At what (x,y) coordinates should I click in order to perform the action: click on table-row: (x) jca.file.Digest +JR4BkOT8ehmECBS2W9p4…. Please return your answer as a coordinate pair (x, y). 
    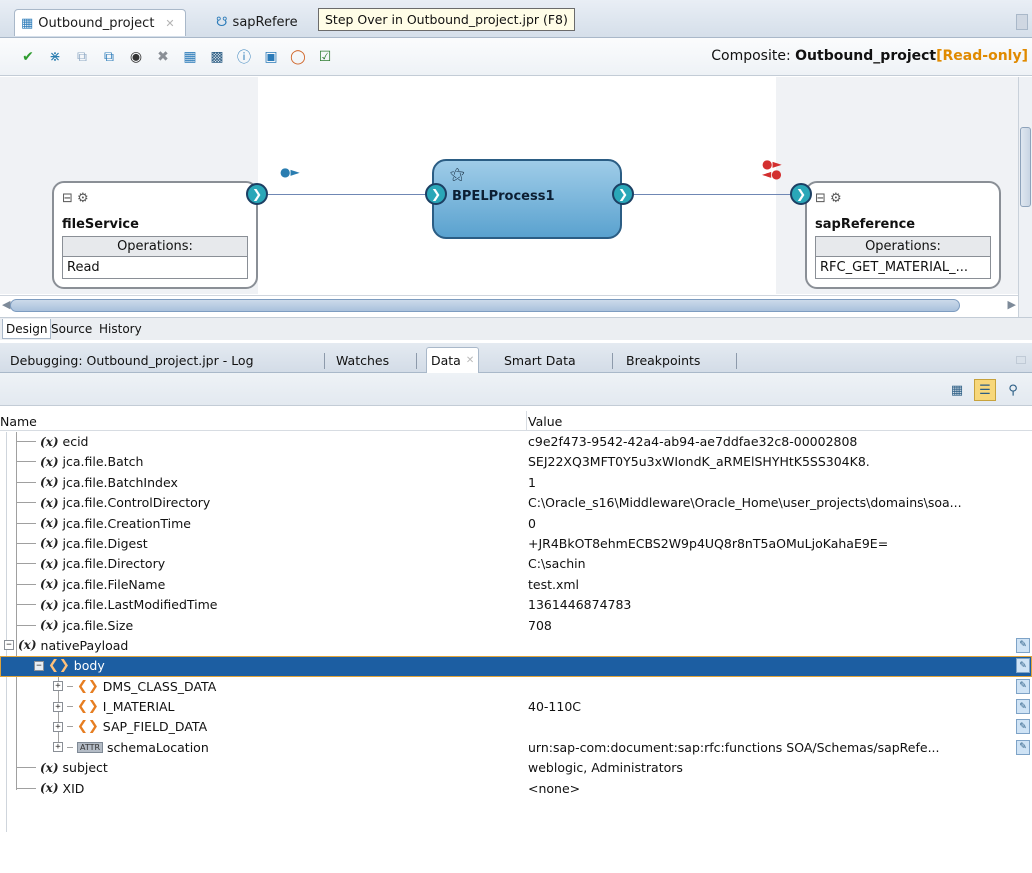
    Looking at the image, I should click on (516, 544).